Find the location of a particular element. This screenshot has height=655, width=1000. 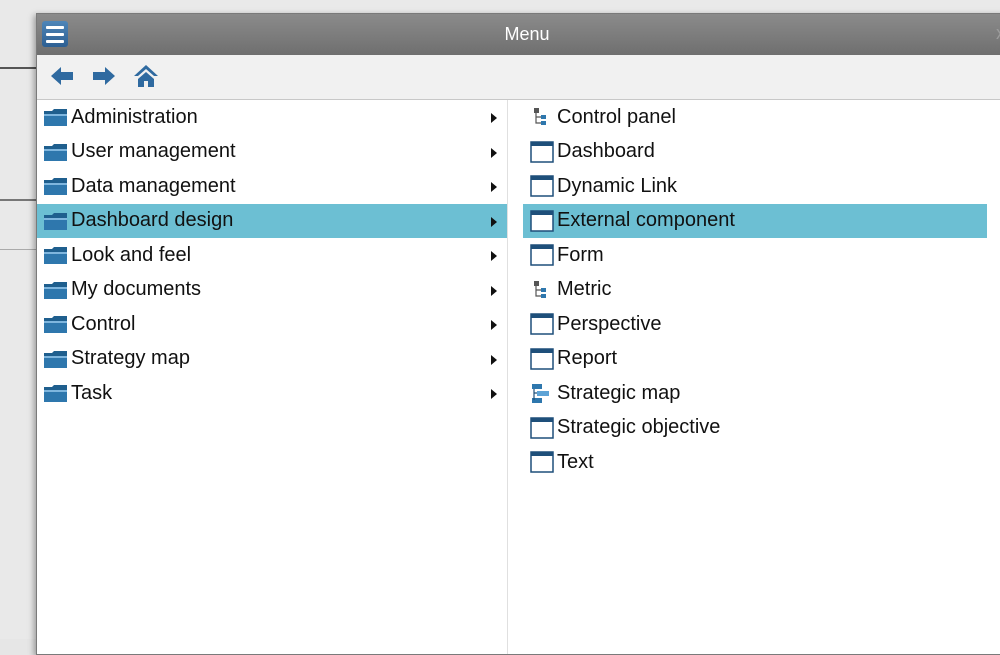

item-label: Report is located at coordinates (587, 358).